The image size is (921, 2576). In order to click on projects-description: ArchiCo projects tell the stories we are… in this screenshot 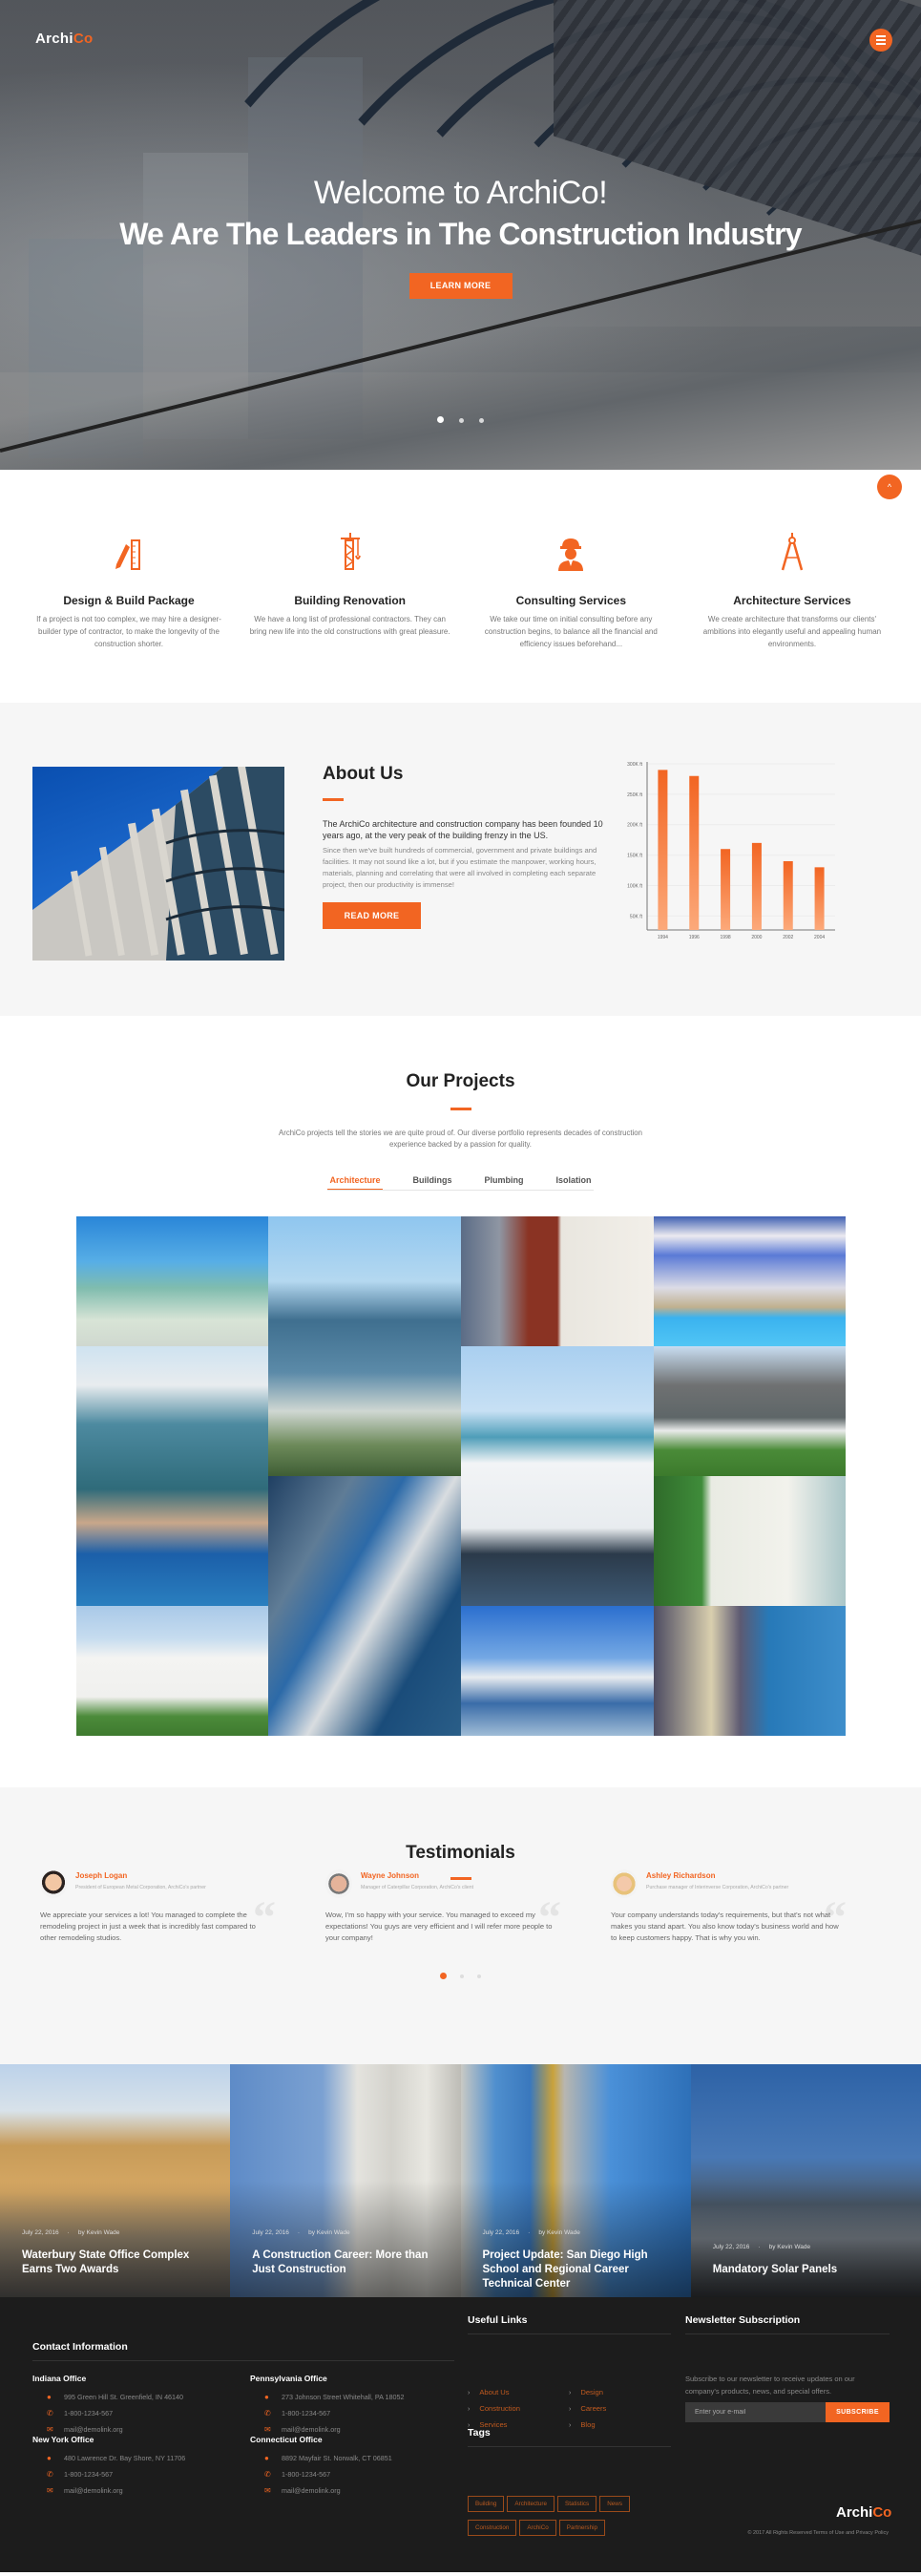, I will do `click(460, 1139)`.